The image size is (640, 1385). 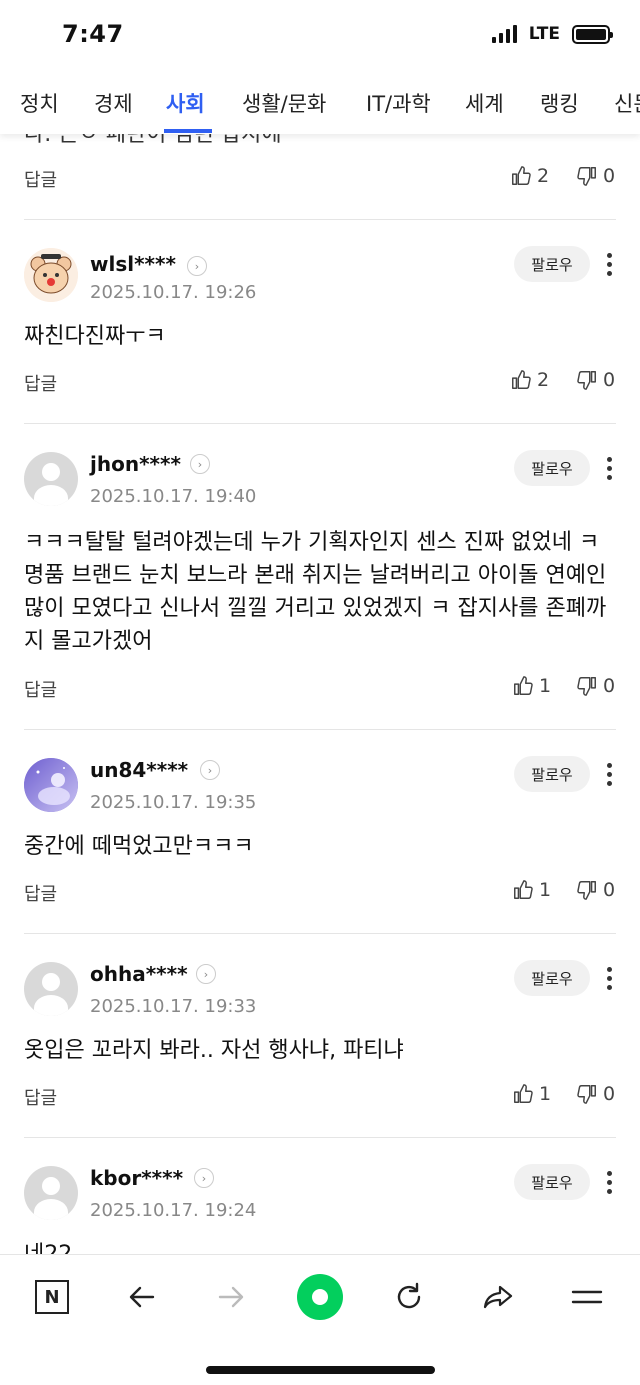 What do you see at coordinates (113, 103) in the screenshot?
I see `tab-economy: 경제` at bounding box center [113, 103].